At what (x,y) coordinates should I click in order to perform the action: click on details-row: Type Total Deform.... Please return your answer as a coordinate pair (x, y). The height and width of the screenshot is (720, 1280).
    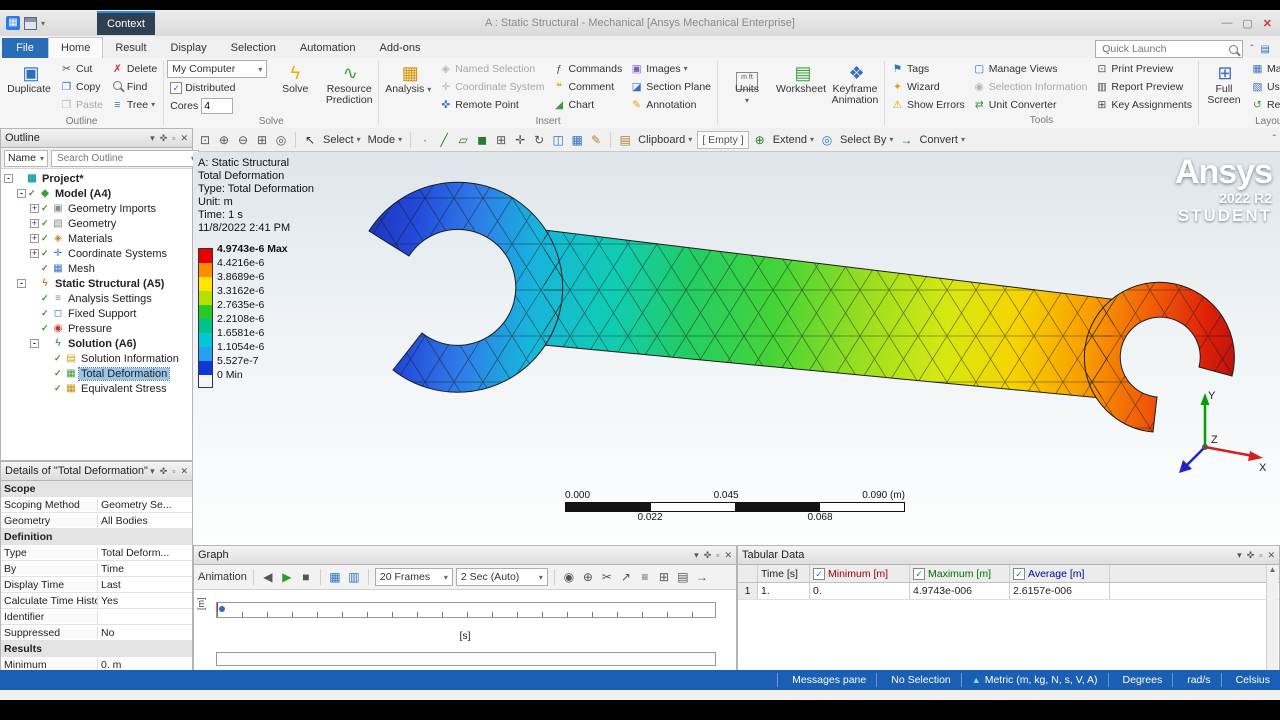
    Looking at the image, I should click on (96, 553).